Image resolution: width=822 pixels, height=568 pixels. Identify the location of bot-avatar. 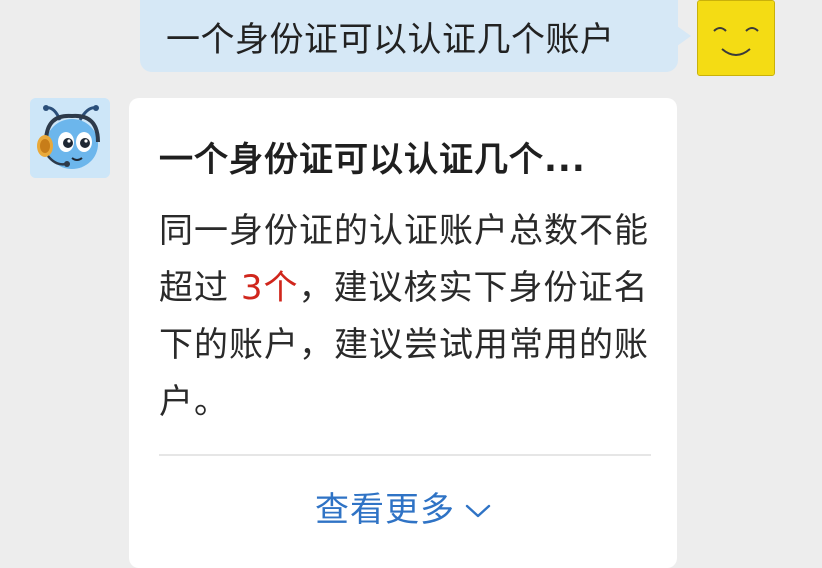
(70, 138).